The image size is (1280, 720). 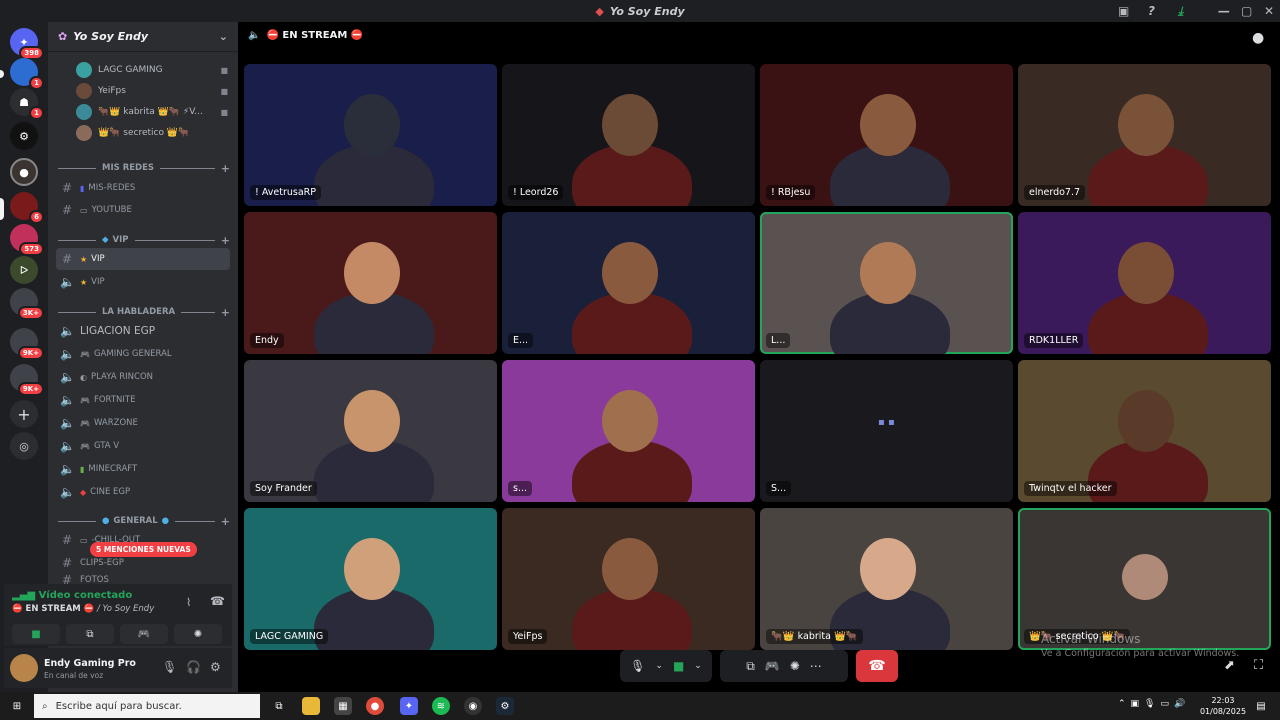 I want to click on screen-share-icon: ⧉, so click(x=750, y=666).